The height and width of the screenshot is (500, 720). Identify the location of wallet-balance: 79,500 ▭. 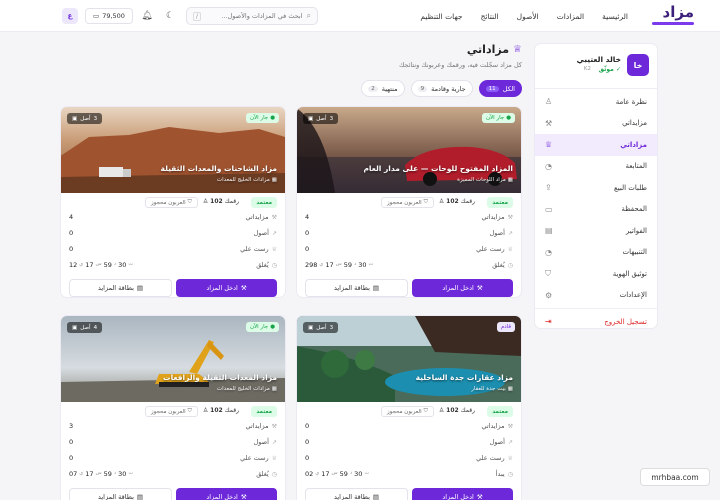
(109, 16).